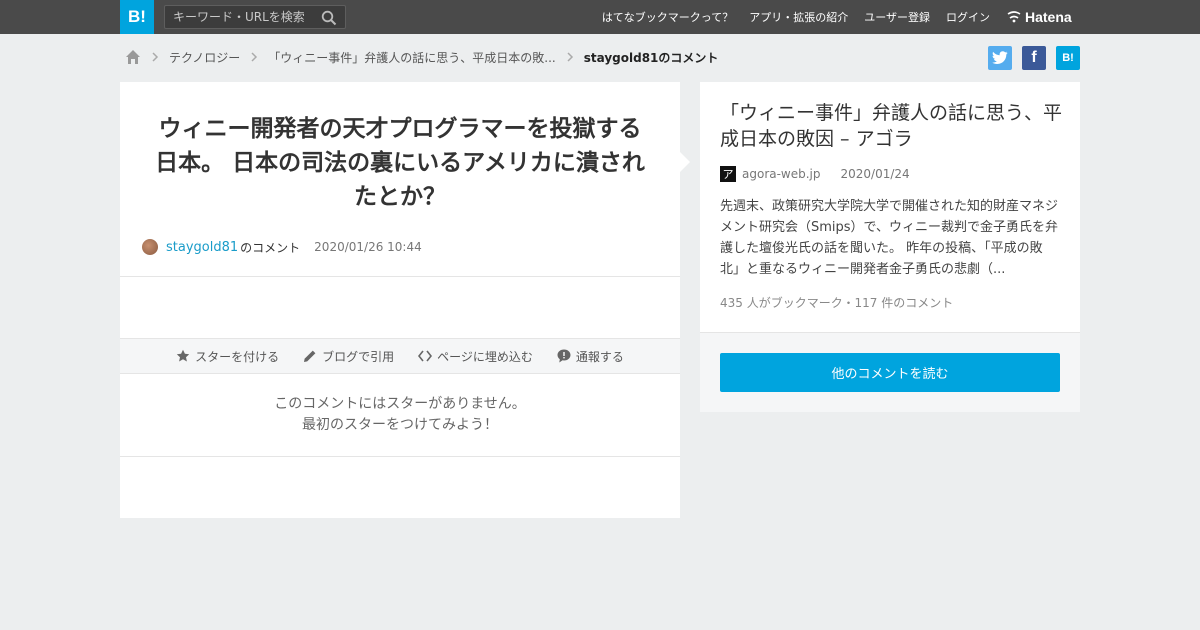 The image size is (1200, 630). What do you see at coordinates (781, 174) in the screenshot?
I see `site-domain: agora-web.jp` at bounding box center [781, 174].